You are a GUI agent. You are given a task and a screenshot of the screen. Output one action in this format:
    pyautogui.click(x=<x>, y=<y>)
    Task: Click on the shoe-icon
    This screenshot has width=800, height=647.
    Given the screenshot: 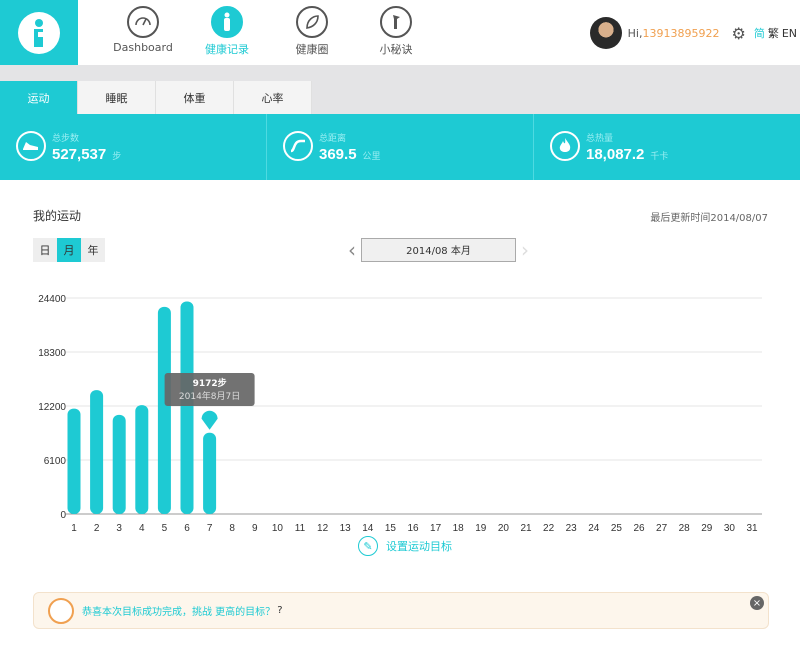 What is the action you would take?
    pyautogui.click(x=31, y=146)
    